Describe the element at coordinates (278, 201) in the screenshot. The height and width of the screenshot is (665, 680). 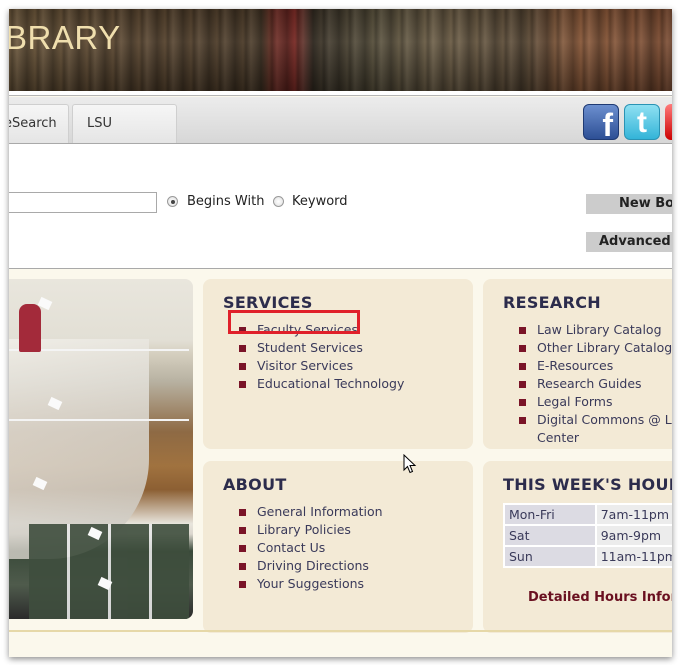
I see `keyword-radio` at that location.